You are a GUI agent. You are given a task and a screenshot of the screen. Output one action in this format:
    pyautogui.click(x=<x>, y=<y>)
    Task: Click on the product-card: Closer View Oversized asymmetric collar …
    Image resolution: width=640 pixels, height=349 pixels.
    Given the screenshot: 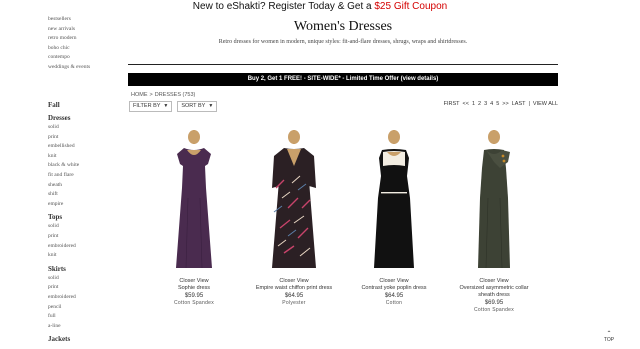 What is the action you would take?
    pyautogui.click(x=494, y=221)
    